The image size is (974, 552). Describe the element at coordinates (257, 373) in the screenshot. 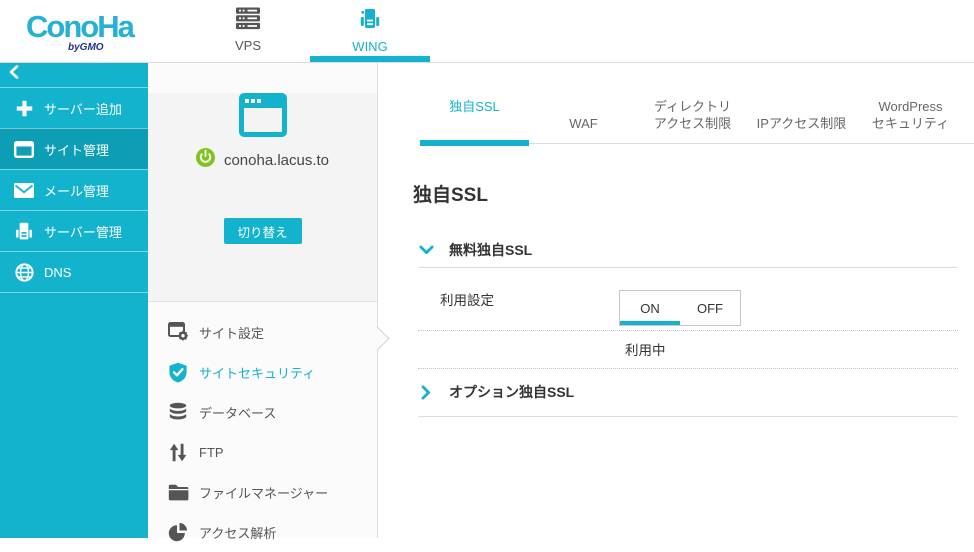

I see `menu-item-label: サイトセキュリティ` at that location.